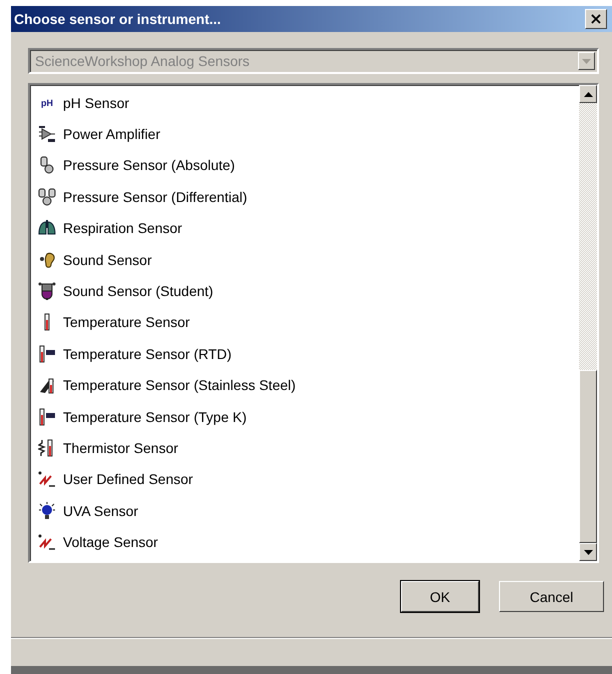 This screenshot has width=612, height=674. What do you see at coordinates (100, 510) in the screenshot?
I see `sensor-name: UVA Sensor` at bounding box center [100, 510].